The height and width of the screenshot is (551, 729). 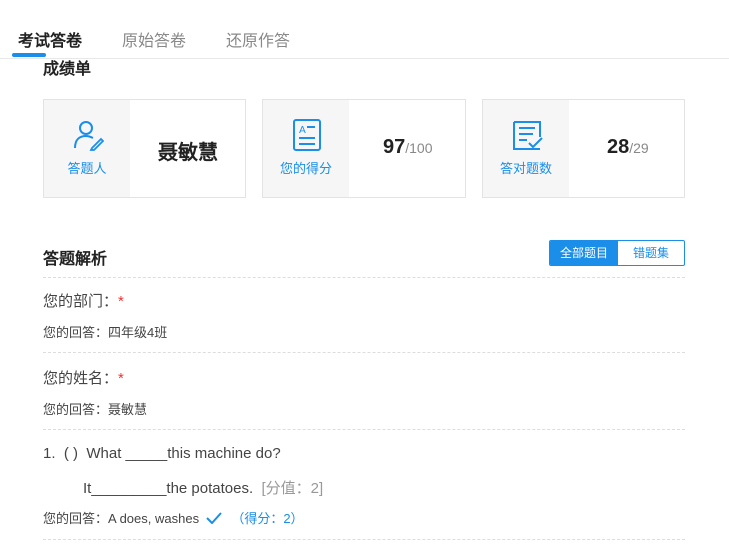 What do you see at coordinates (213, 518) in the screenshot?
I see `checkmark-icon` at bounding box center [213, 518].